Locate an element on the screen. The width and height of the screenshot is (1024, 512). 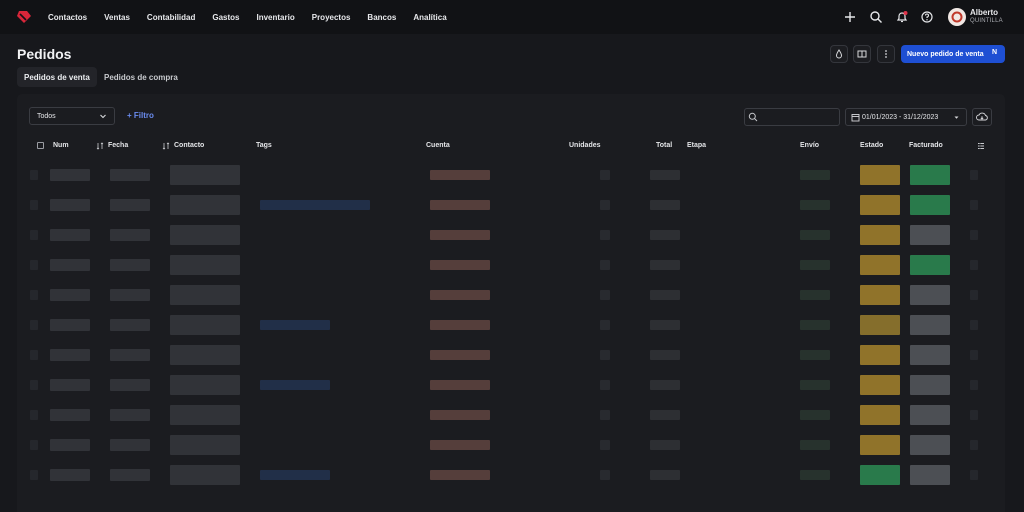
bell-icon is located at coordinates (902, 17).